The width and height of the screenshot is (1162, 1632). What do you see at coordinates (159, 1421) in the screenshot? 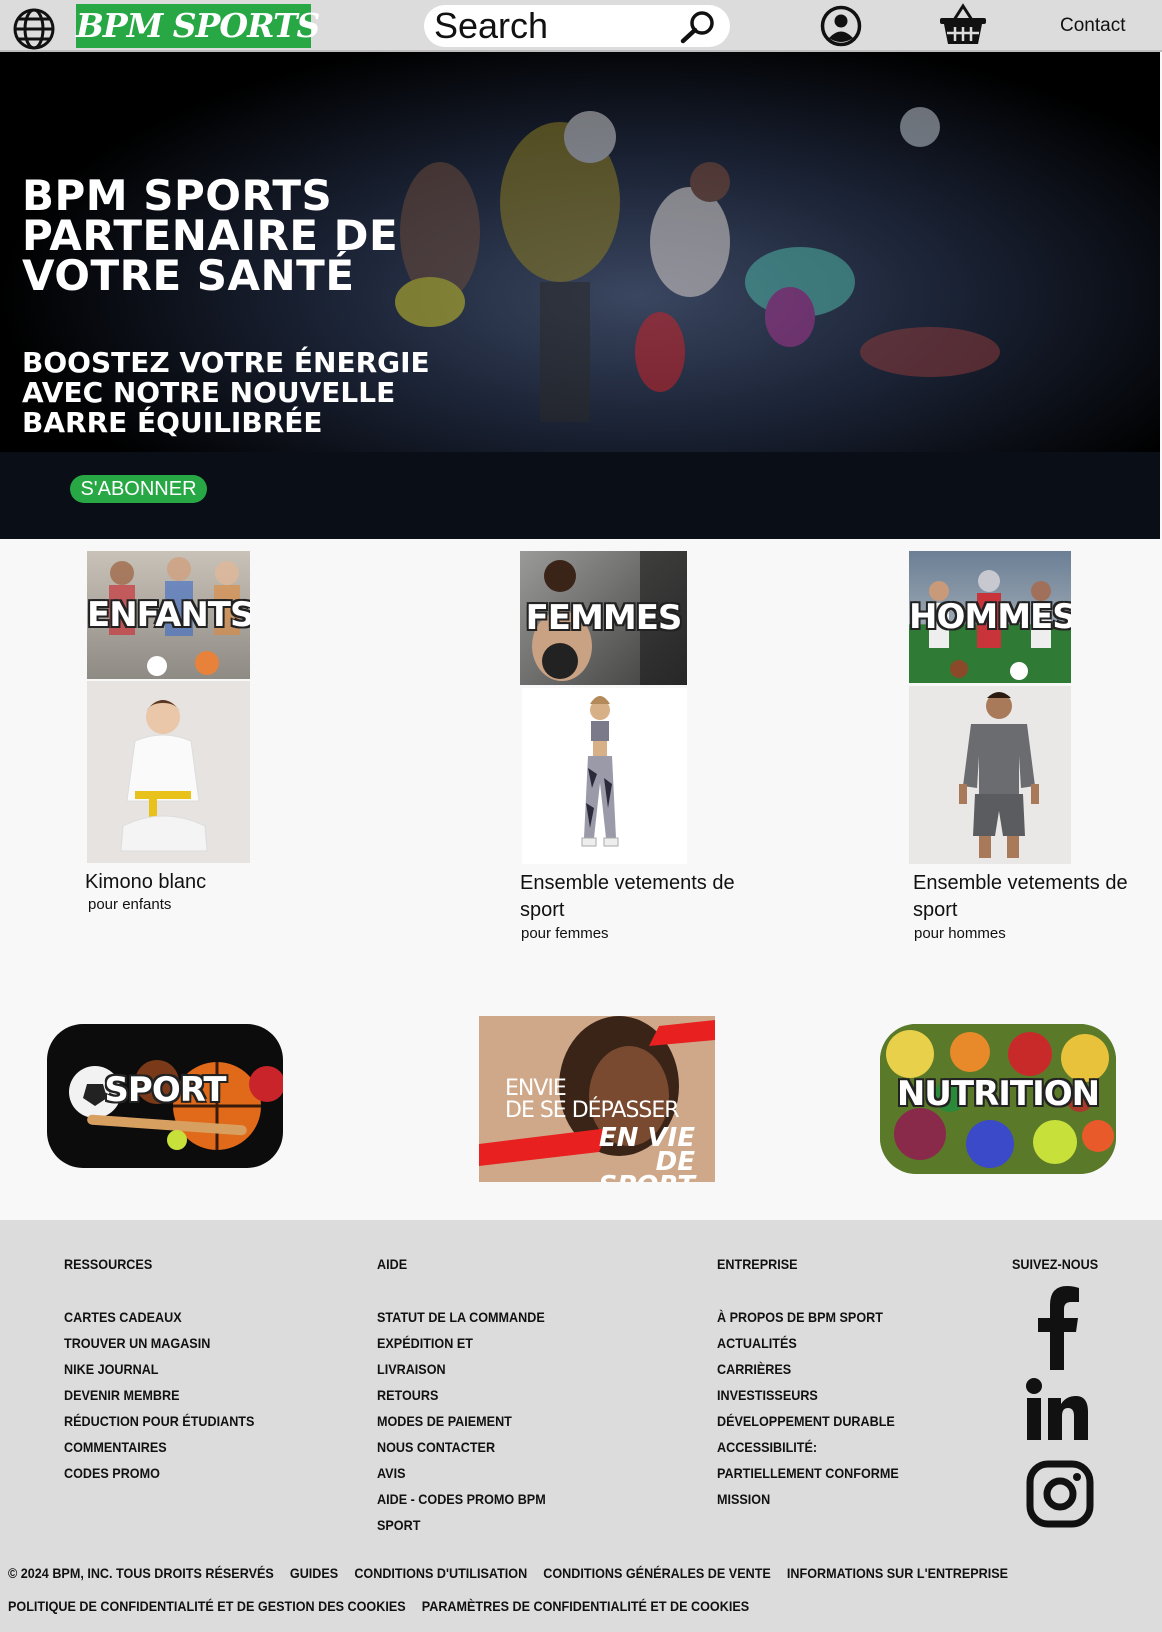
I see `footer-link: RÉDUCTION POUR ÉTUDIANTS` at bounding box center [159, 1421].